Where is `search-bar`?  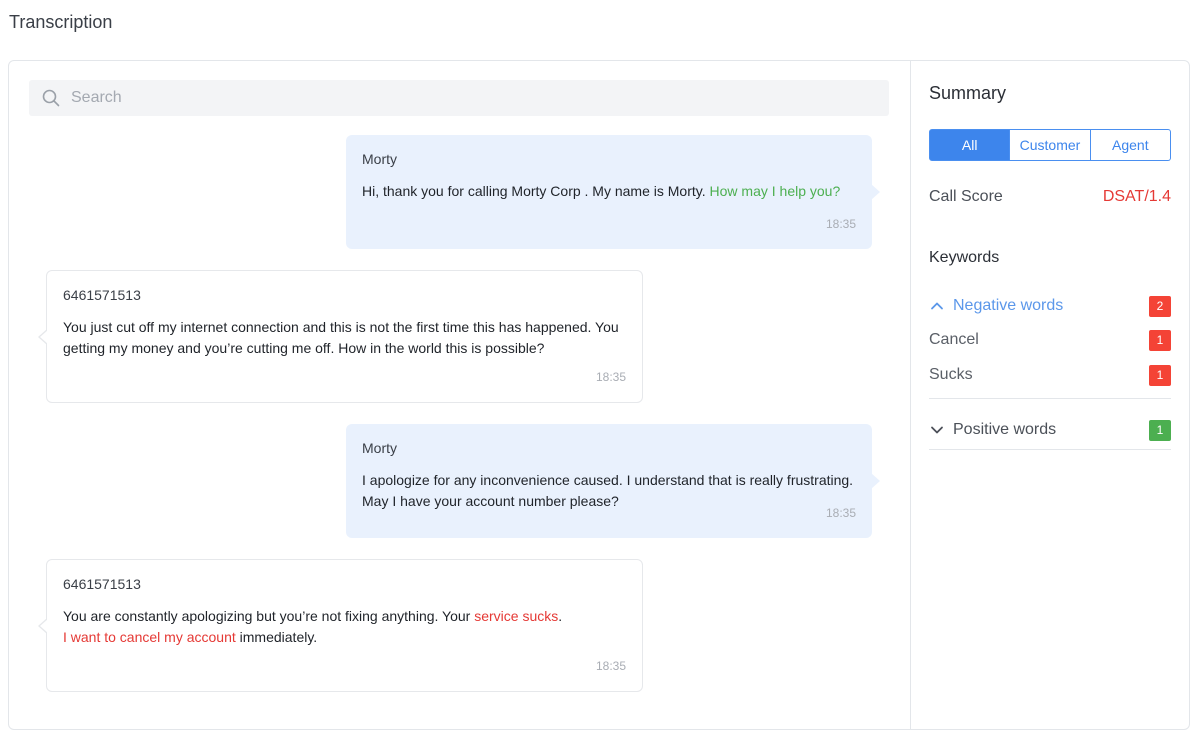 search-bar is located at coordinates (459, 98).